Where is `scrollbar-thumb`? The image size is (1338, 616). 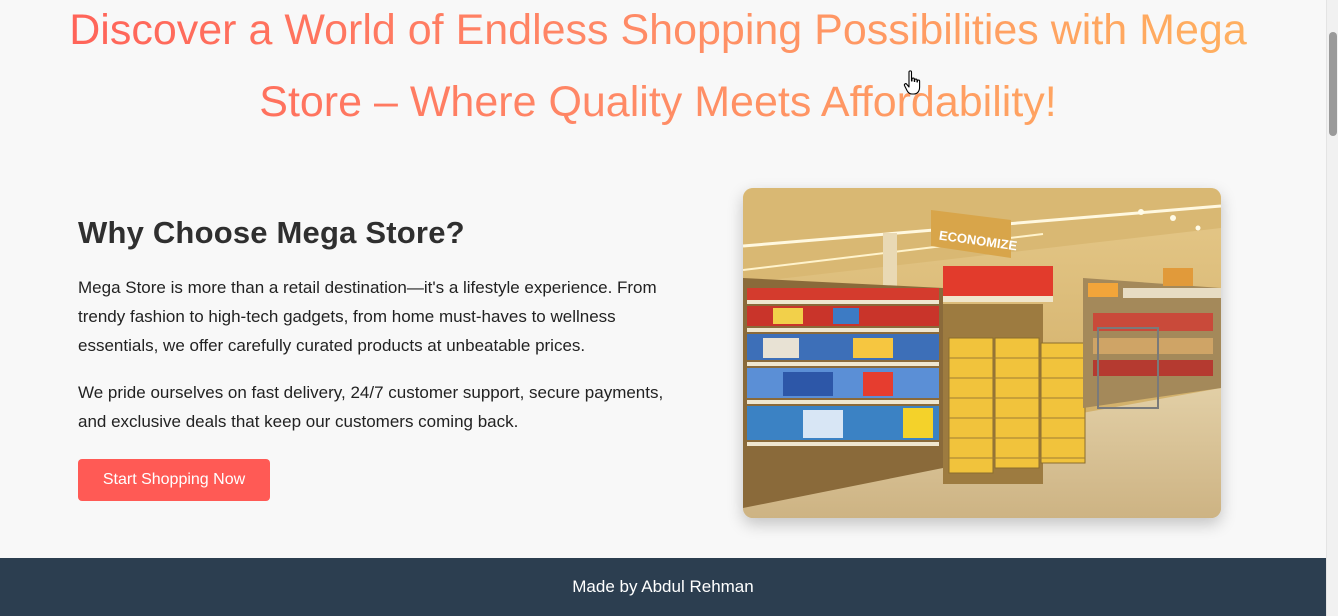
scrollbar-thumb is located at coordinates (1333, 84).